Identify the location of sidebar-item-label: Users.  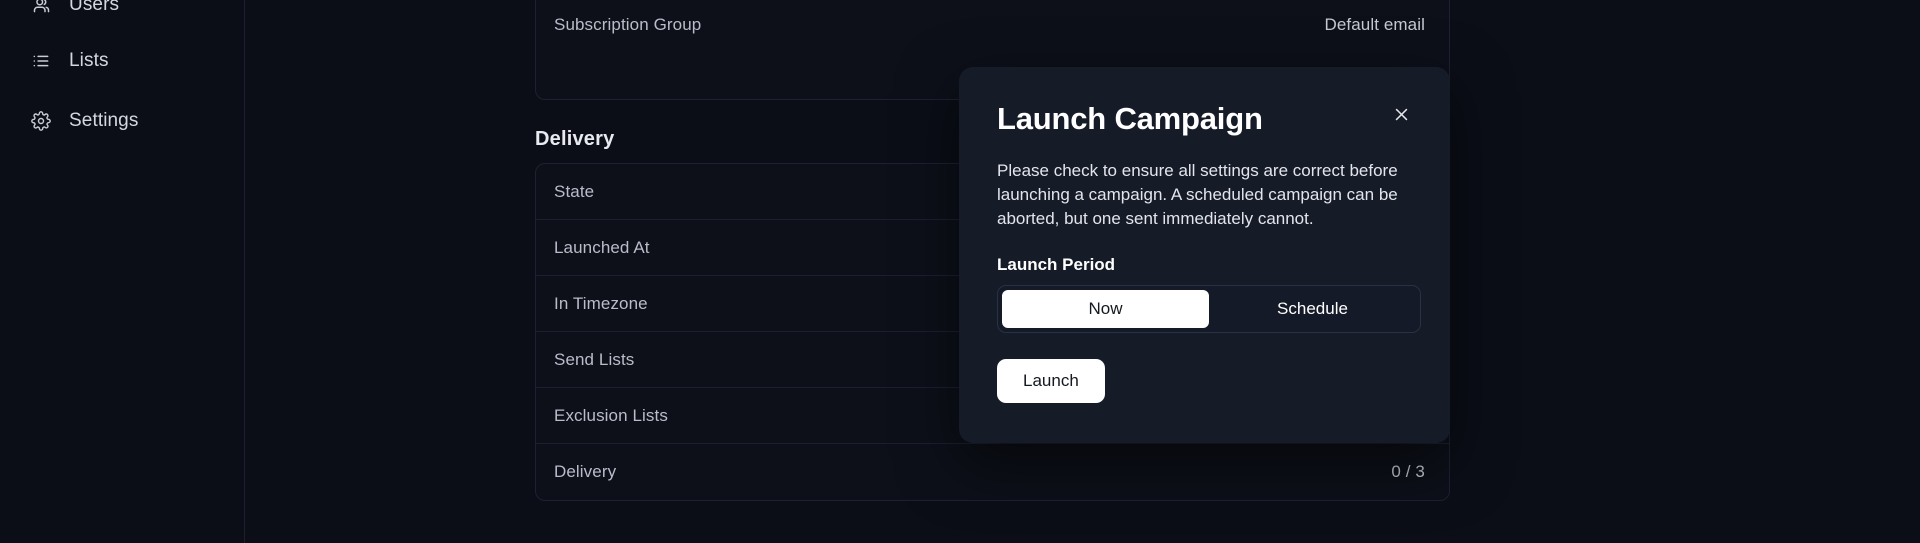
(94, 7).